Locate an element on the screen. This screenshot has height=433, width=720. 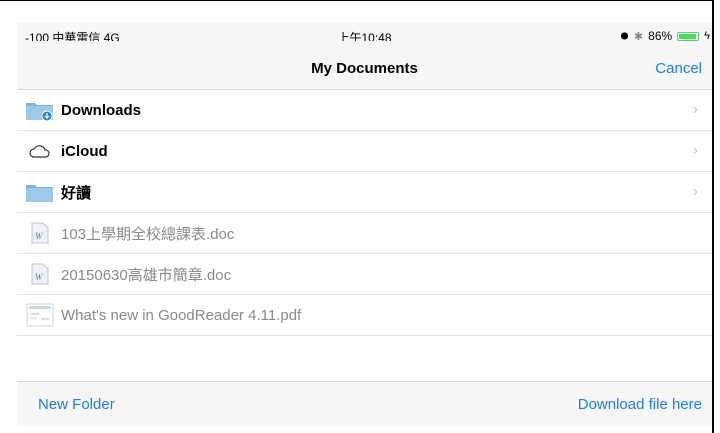
cloud-icon is located at coordinates (40, 151).